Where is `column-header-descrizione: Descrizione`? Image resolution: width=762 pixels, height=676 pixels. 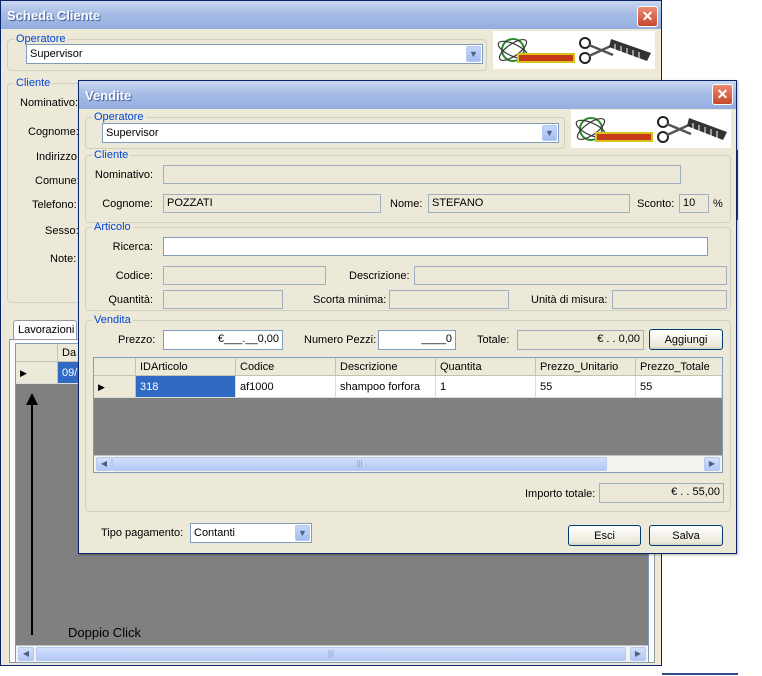 column-header-descrizione: Descrizione is located at coordinates (386, 367).